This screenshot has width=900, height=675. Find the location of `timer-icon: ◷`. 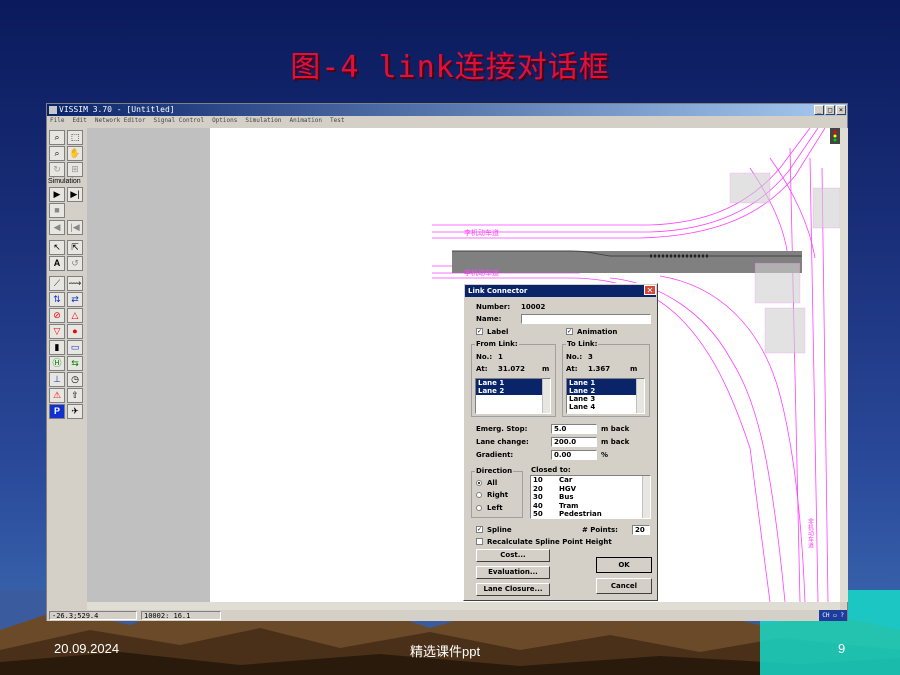

timer-icon: ◷ is located at coordinates (75, 379).